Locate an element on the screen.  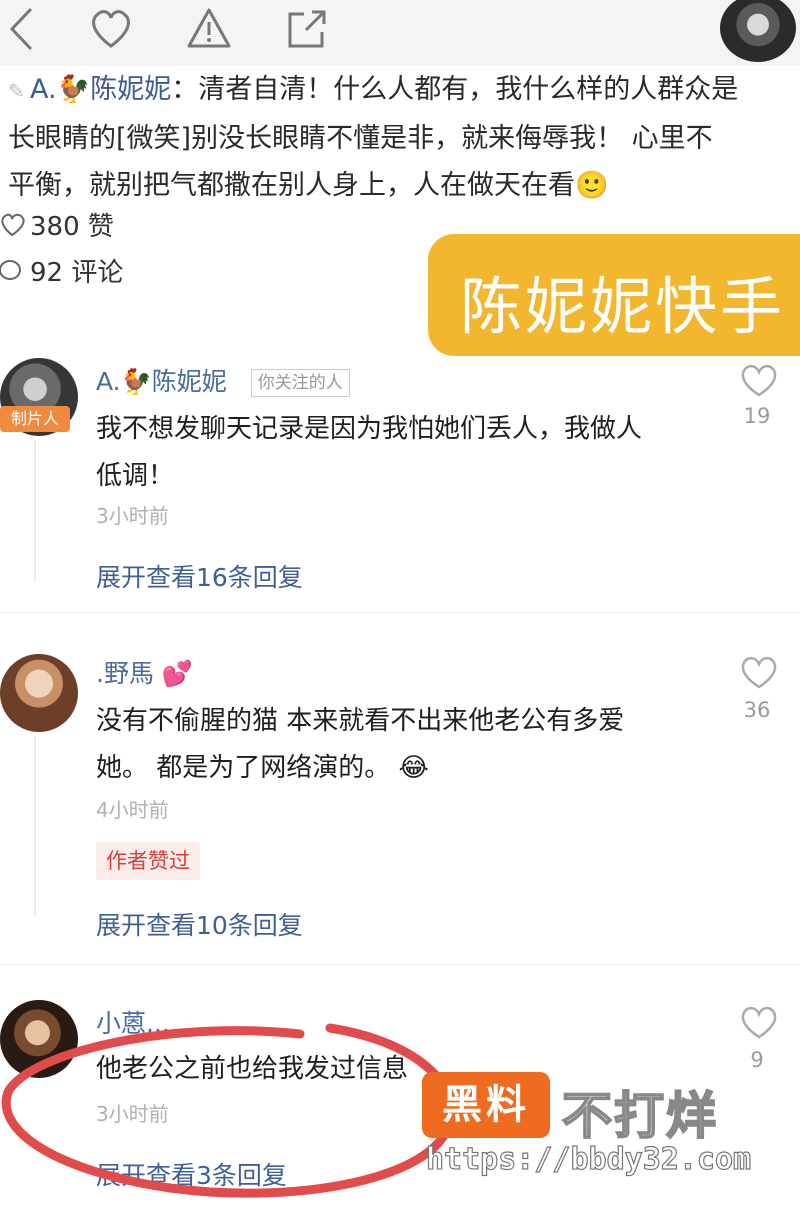
comment-time: 4小时前 is located at coordinates (132, 810).